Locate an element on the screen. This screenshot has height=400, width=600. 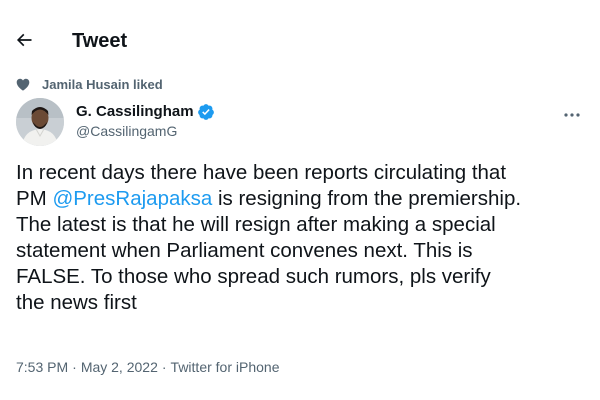
avatar is located at coordinates (40, 122).